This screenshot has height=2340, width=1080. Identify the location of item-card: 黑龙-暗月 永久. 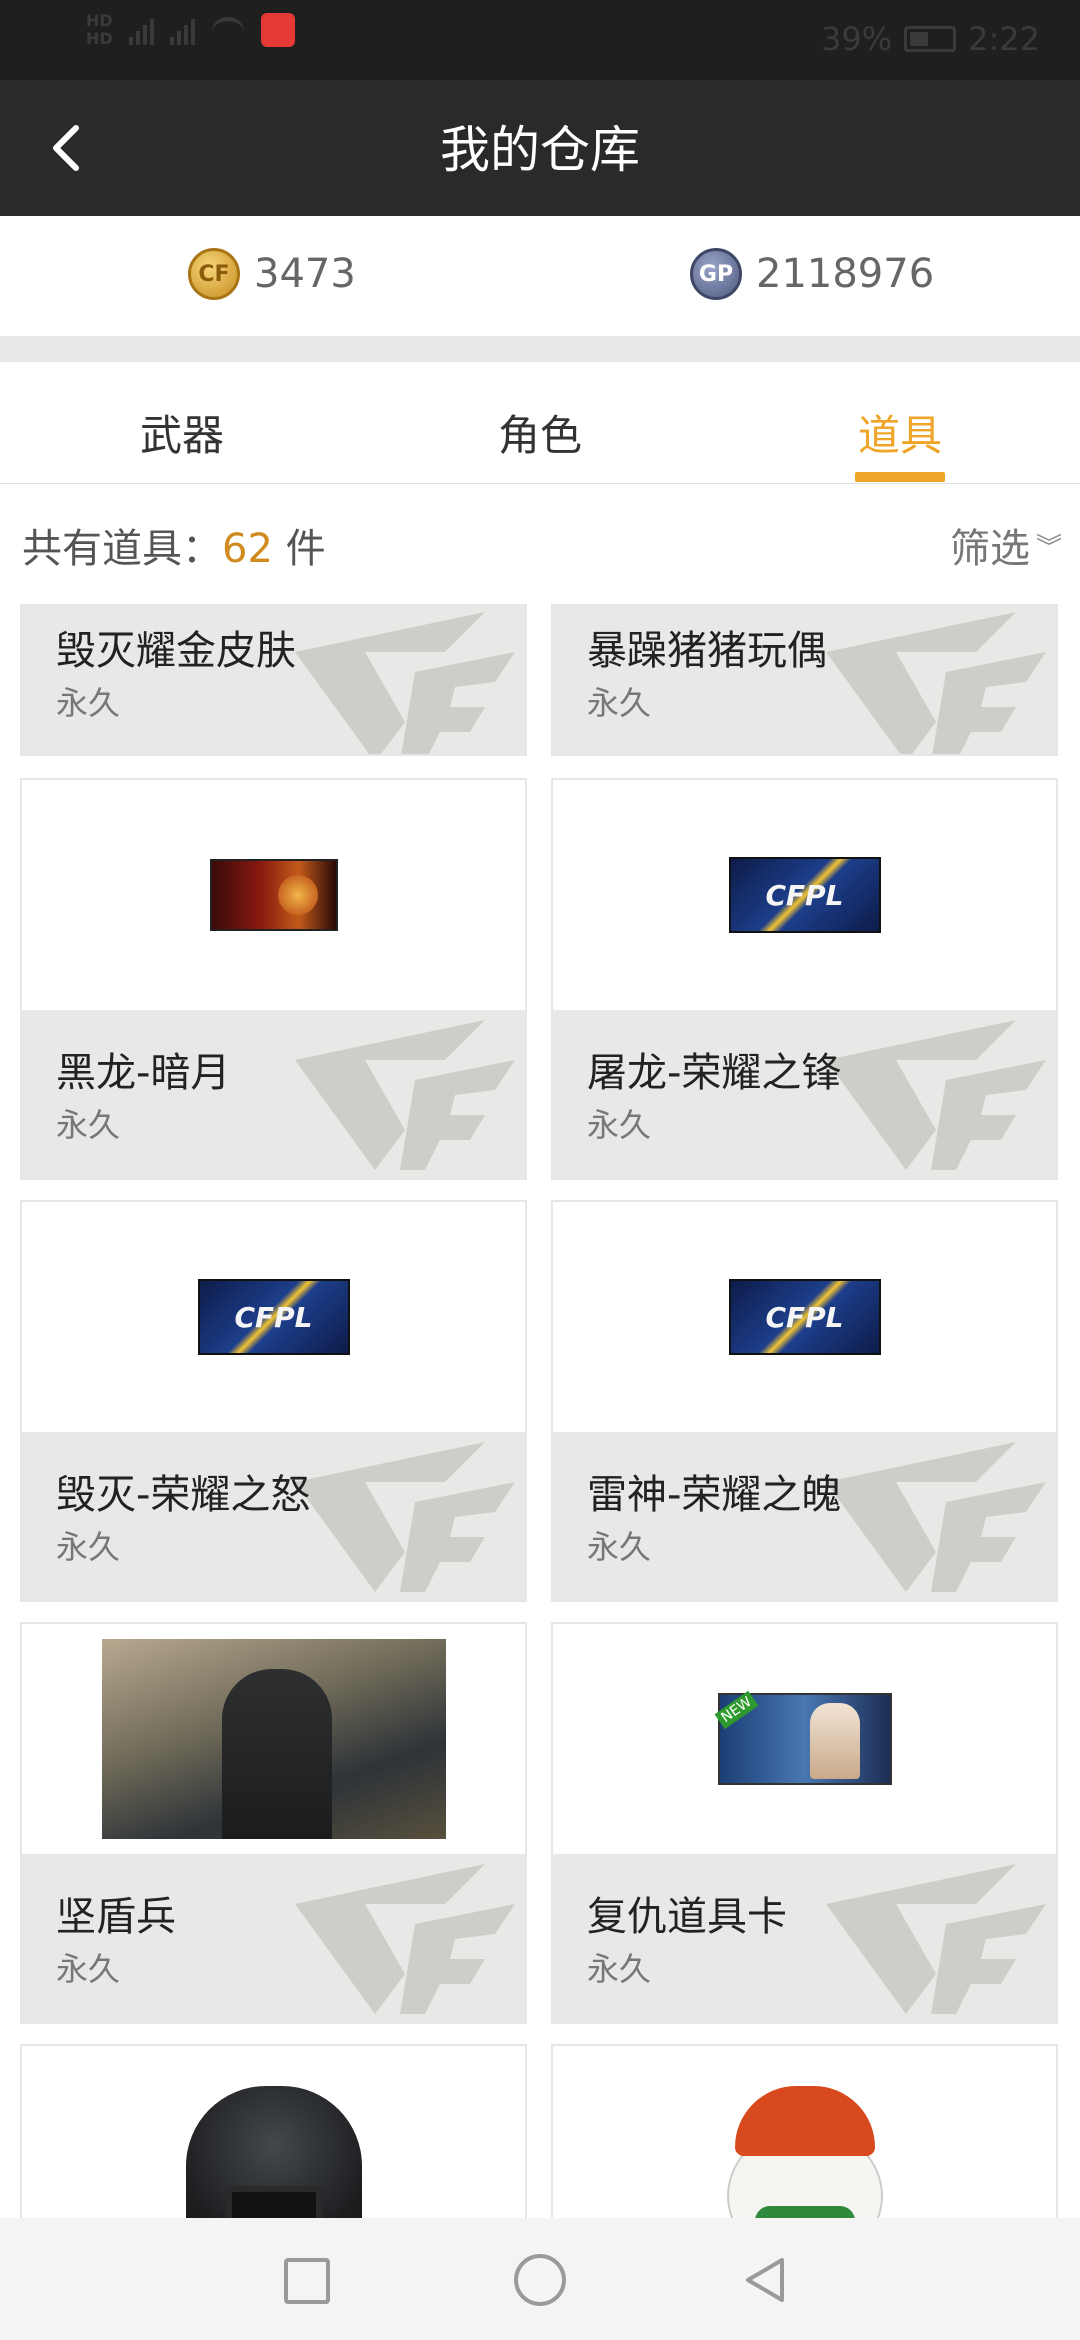
(273, 979).